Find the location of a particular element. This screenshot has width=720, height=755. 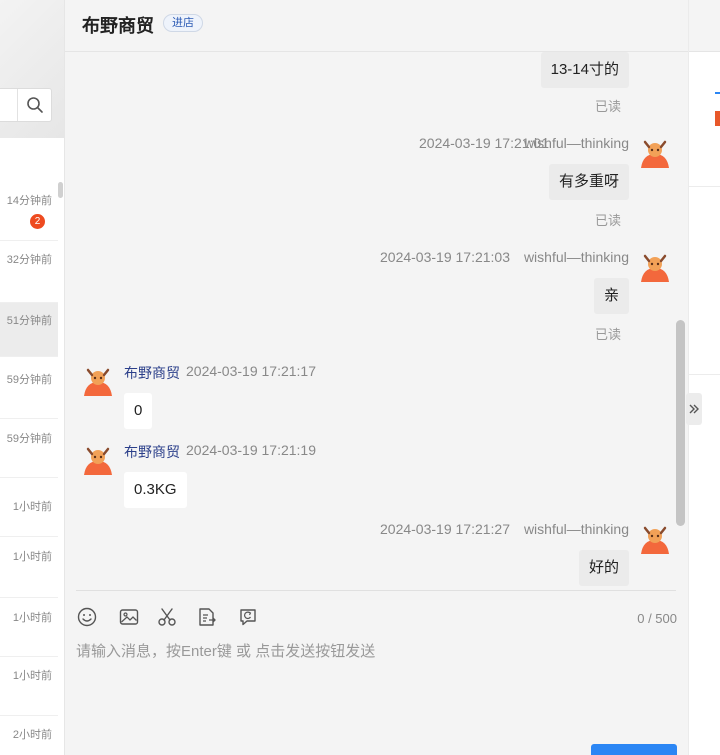

message-bubble-outgoing: 13-14寸的 is located at coordinates (584, 70).